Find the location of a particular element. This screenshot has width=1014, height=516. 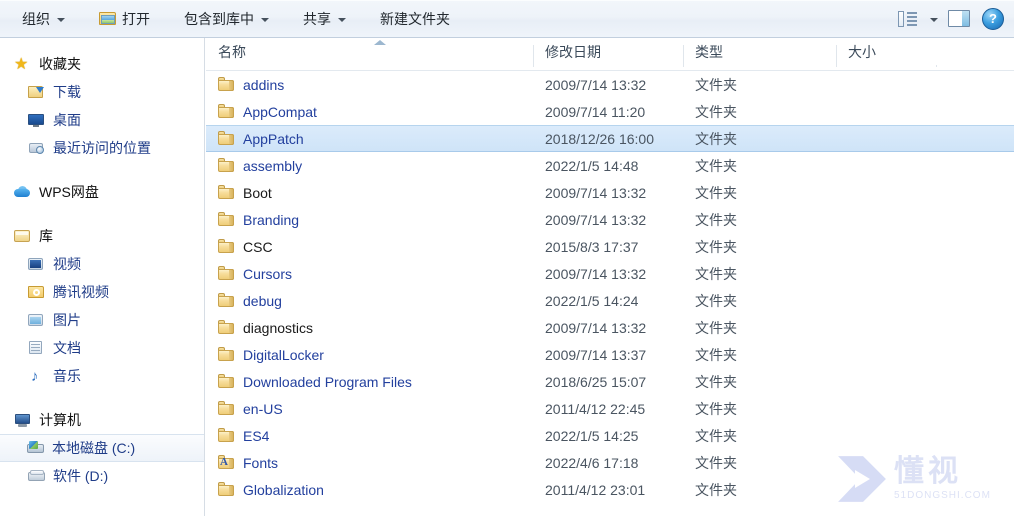

sidebar-item-tencent-video: 腾讯视频 is located at coordinates (102, 292).